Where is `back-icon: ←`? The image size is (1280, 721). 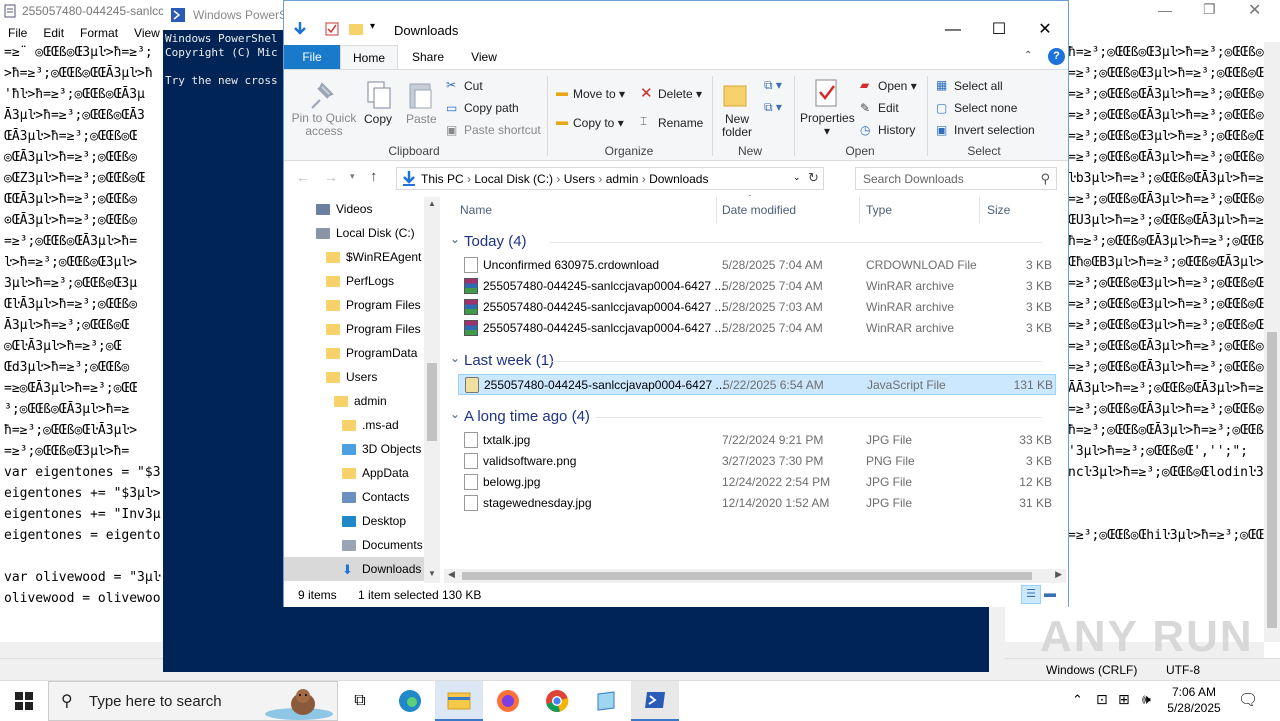
back-icon: ← is located at coordinates (303, 177).